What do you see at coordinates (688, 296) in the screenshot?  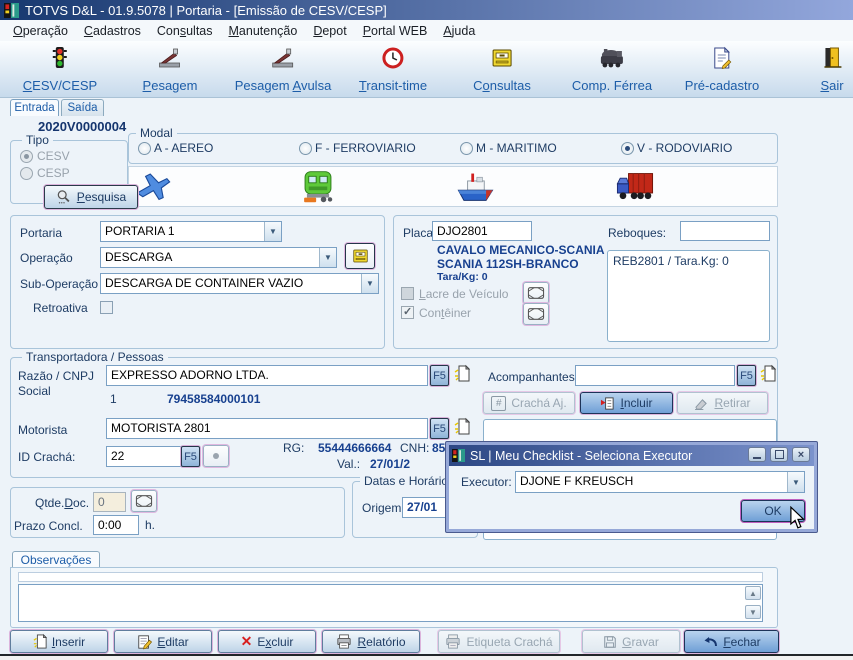 I see `reboques-listbox: REB2801 / Tara.Kg: 0` at bounding box center [688, 296].